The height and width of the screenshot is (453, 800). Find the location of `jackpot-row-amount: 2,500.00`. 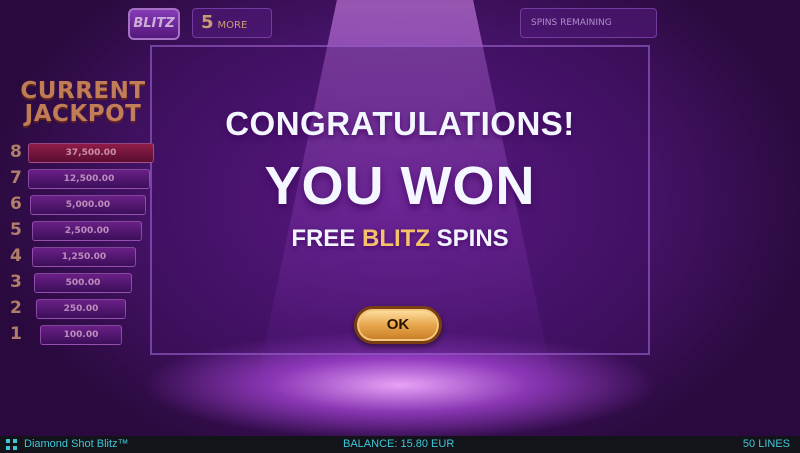

jackpot-row-amount: 2,500.00 is located at coordinates (87, 231).